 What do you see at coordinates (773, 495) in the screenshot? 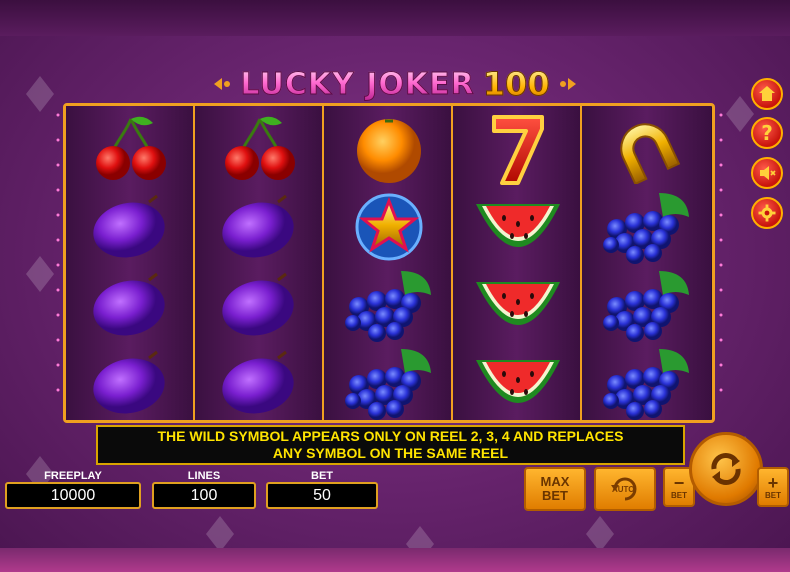
I see `bet-plus-label: BET` at bounding box center [773, 495].